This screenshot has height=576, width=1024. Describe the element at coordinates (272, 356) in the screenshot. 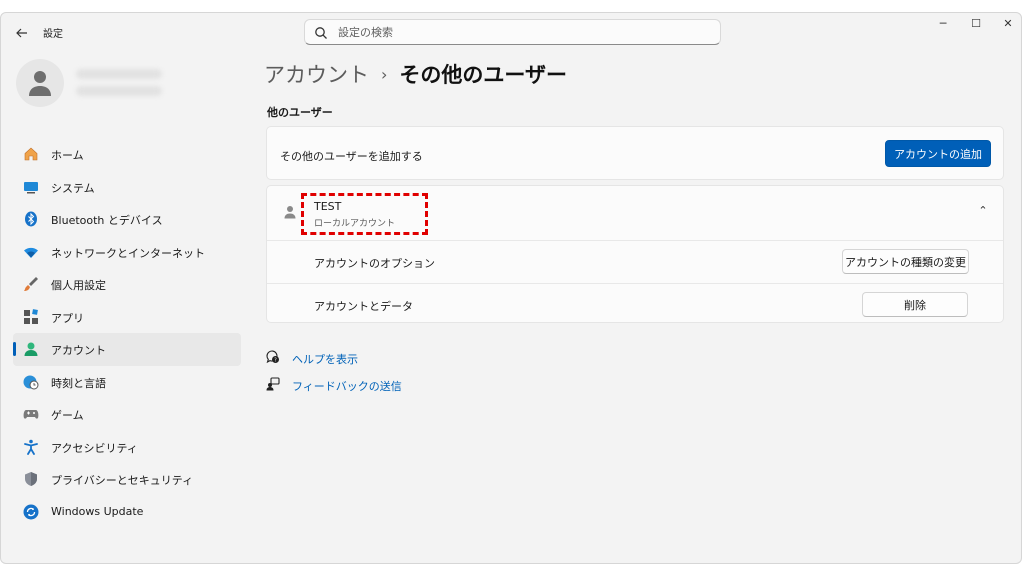

I see `help-icon: ?` at that location.